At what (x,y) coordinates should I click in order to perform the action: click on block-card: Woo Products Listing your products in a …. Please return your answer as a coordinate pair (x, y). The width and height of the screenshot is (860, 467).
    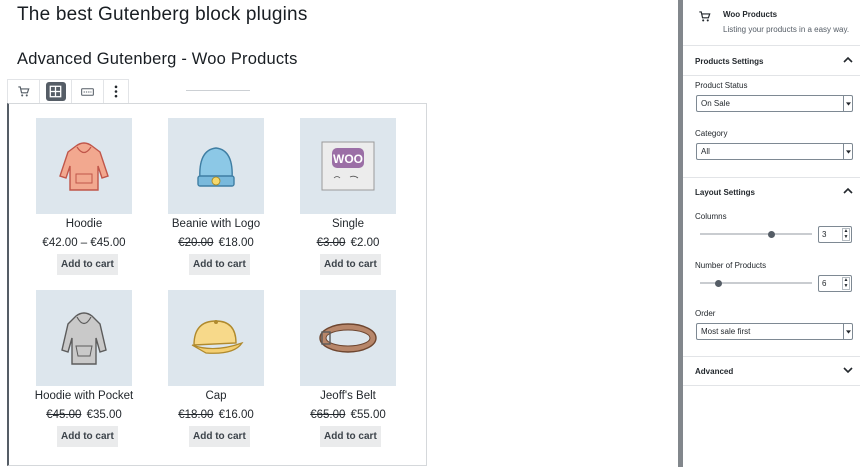
    Looking at the image, I should click on (771, 23).